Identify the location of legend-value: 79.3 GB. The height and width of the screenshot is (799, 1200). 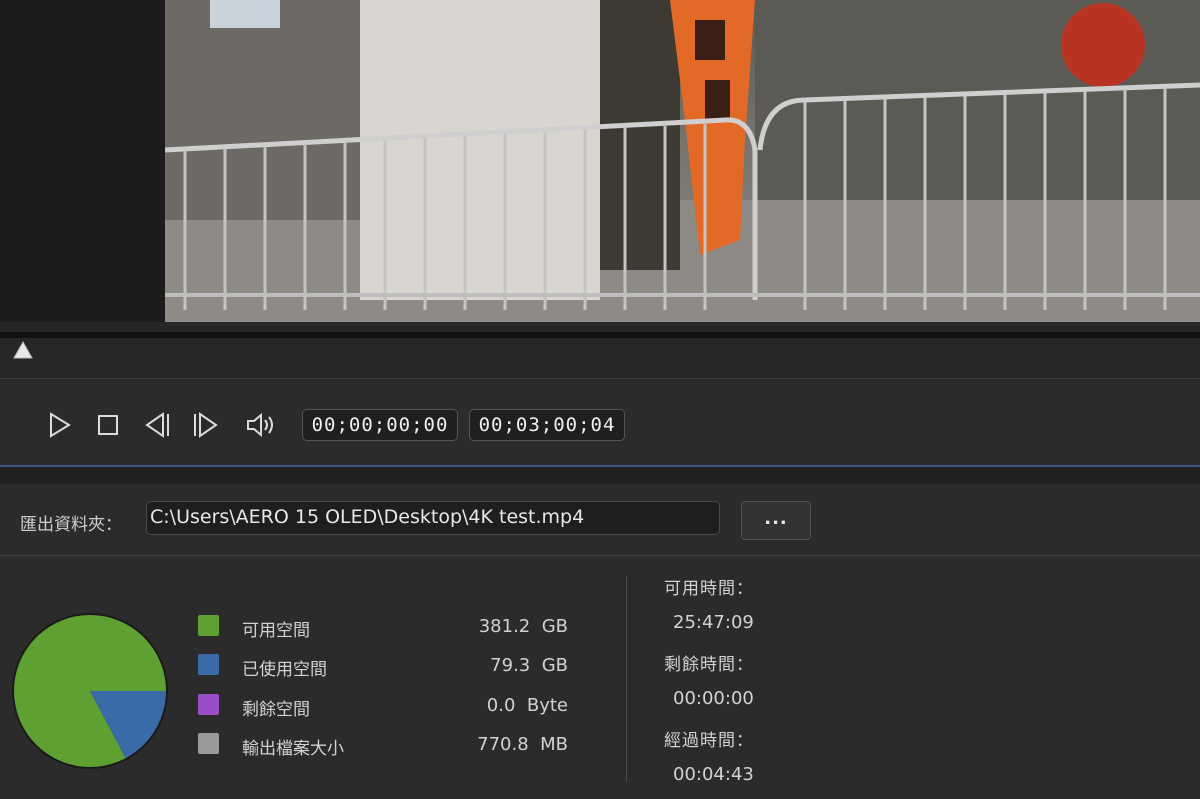
(529, 665).